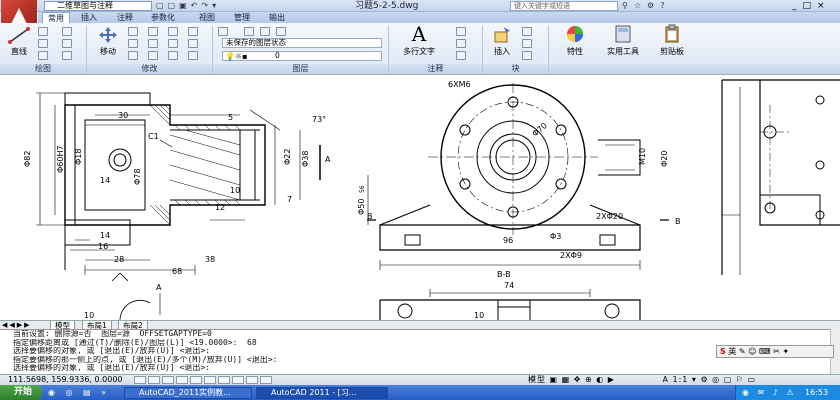 This screenshot has height=400, width=840. Describe the element at coordinates (153, 55) in the screenshot. I see `scale-icon` at that location.